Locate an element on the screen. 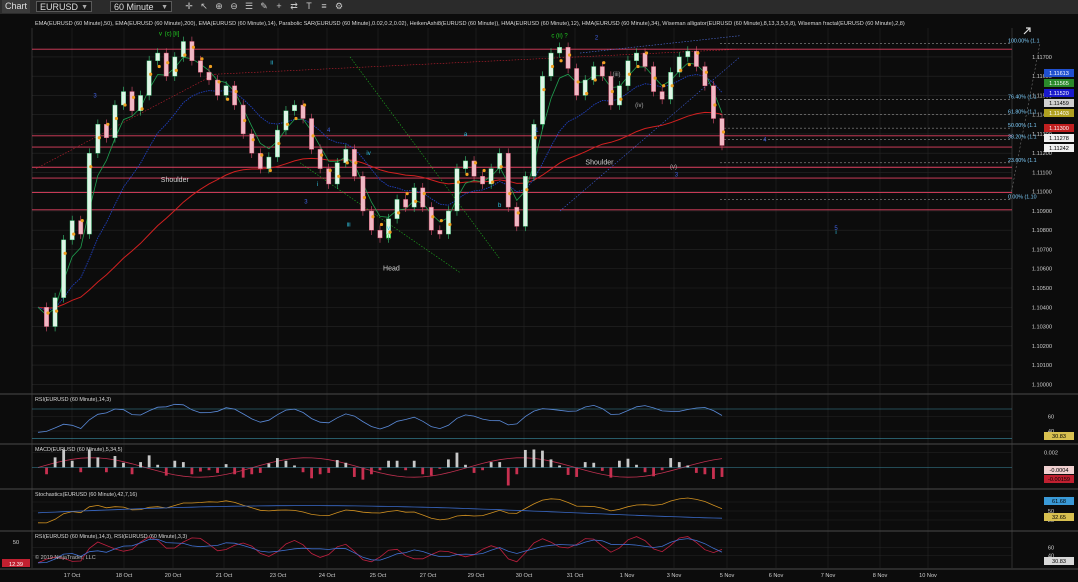  price-badge-label: 1.11242 is located at coordinates (1059, 149).